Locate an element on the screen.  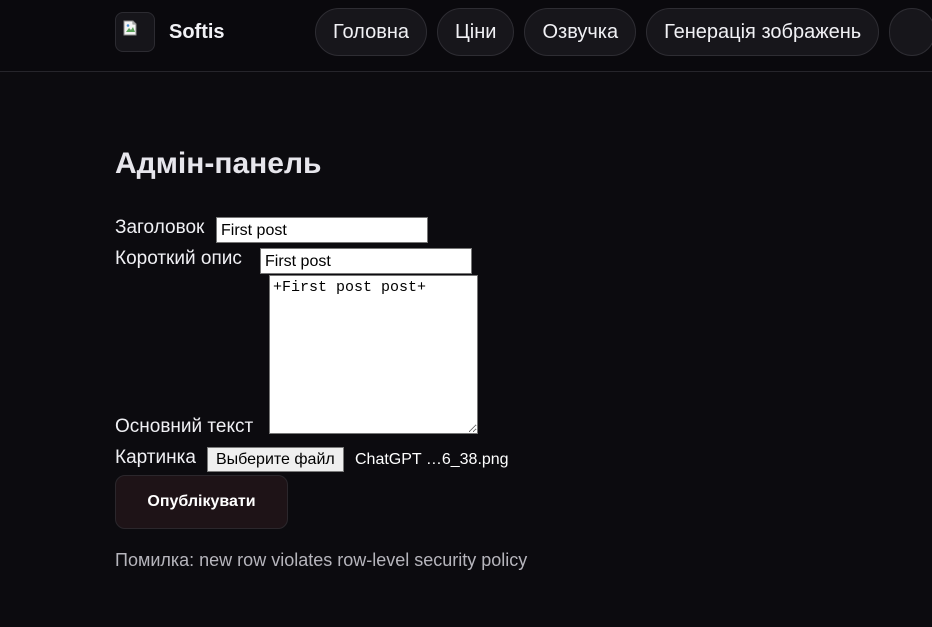
publish-button: Опублікувати is located at coordinates (201, 502).